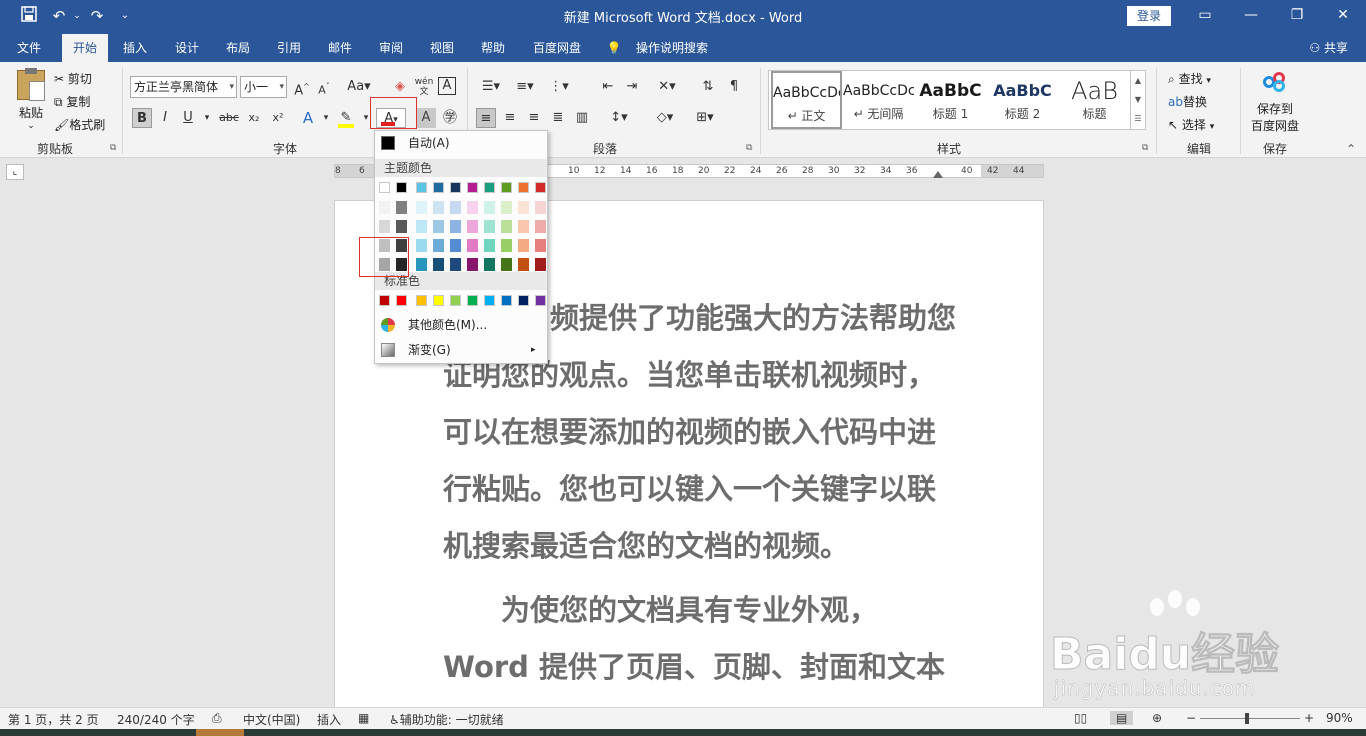 This screenshot has height=736, width=1366. Describe the element at coordinates (326, 118) in the screenshot. I see `text-effects-dropdown-icon: ▾` at that location.